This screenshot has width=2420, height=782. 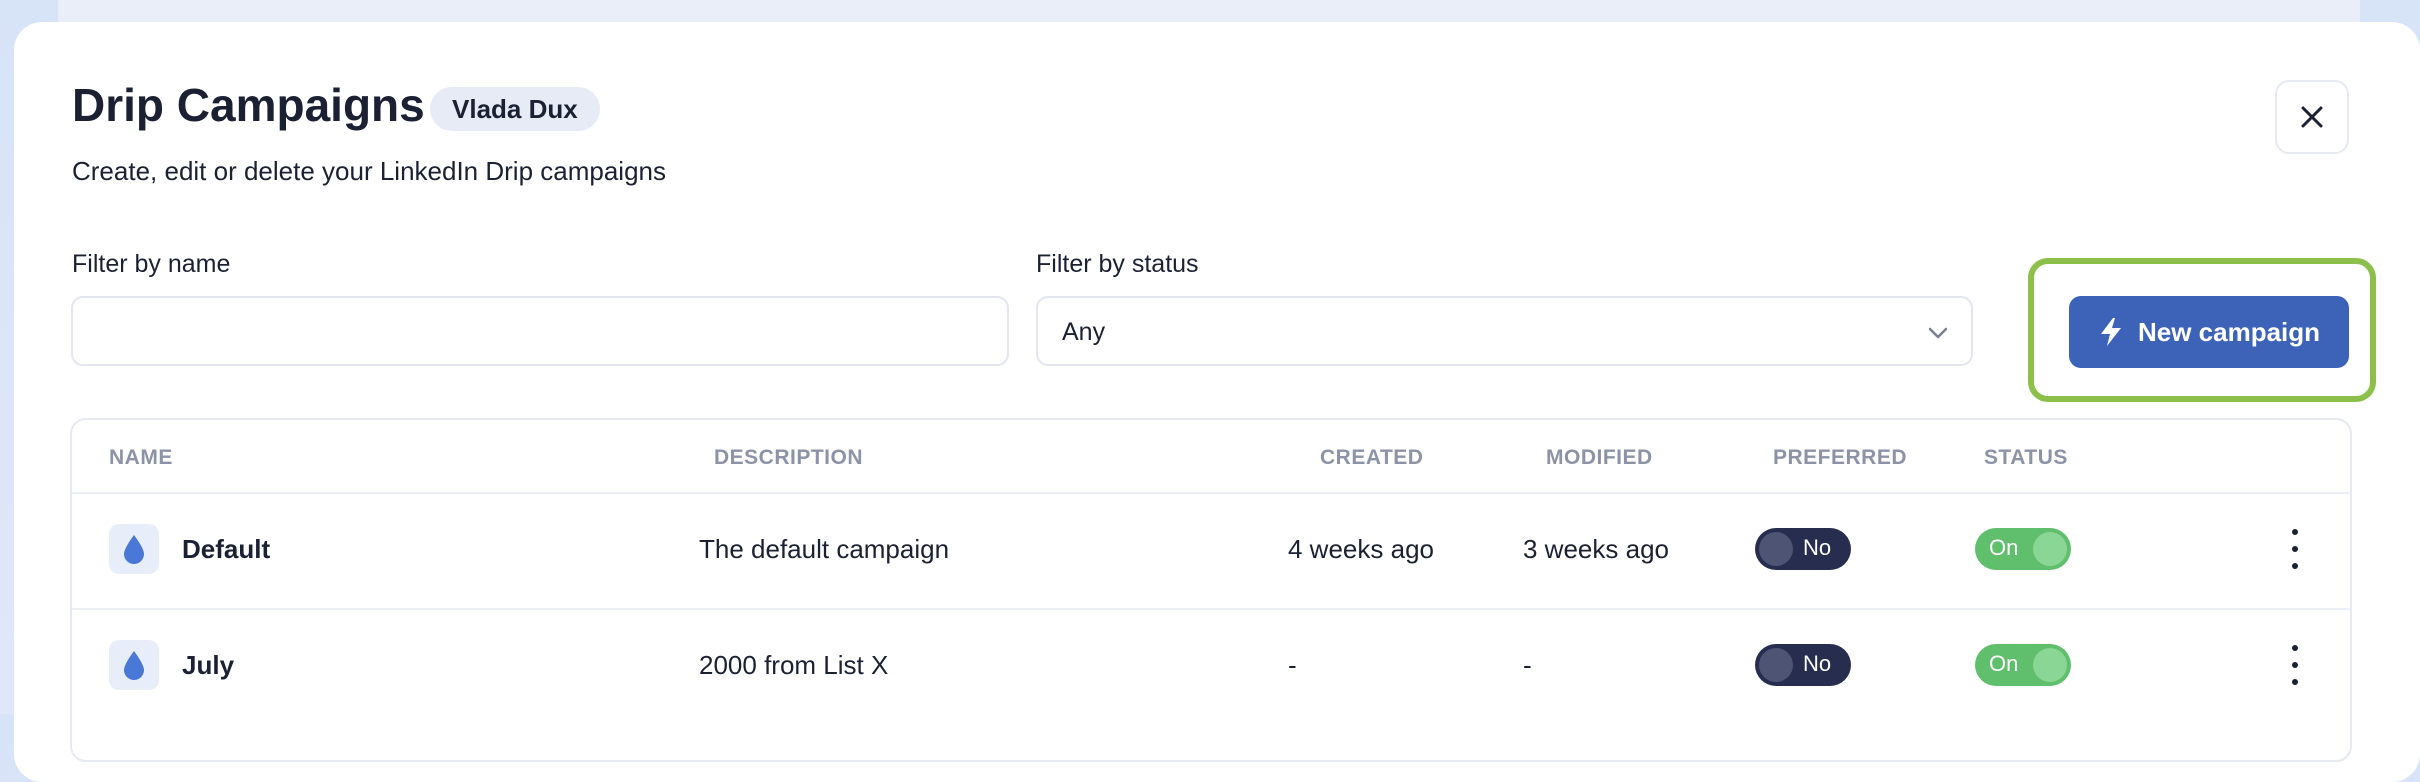 I want to click on column-header-preferred: PREFERRED, so click(x=1840, y=457).